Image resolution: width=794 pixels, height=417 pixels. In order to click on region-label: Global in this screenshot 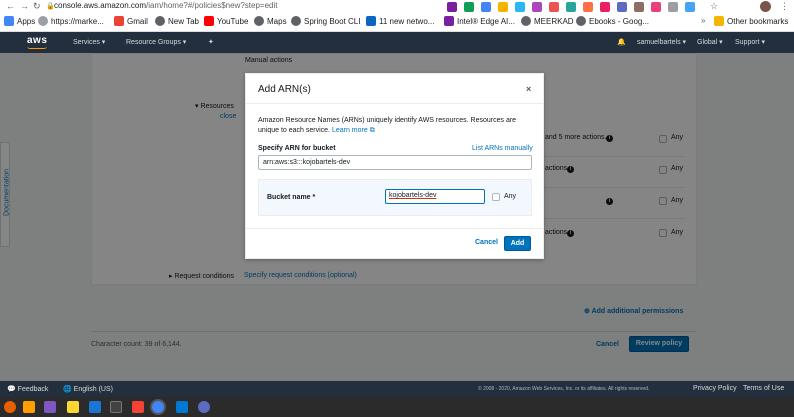, I will do `click(707, 42)`.